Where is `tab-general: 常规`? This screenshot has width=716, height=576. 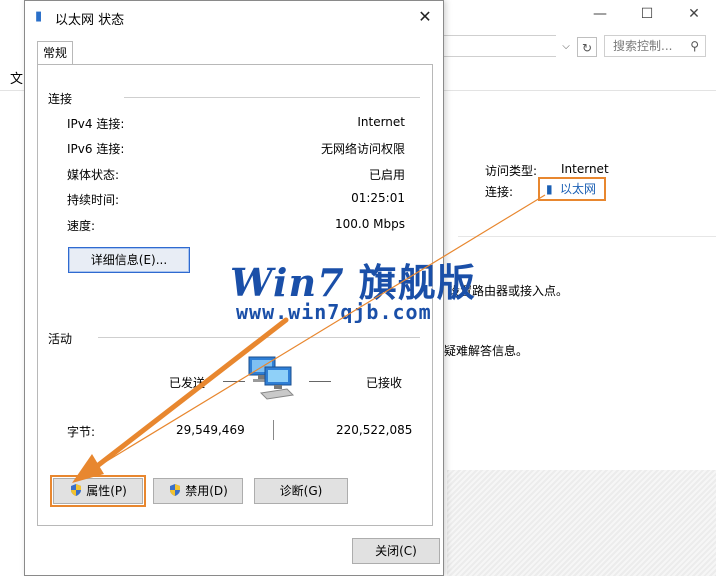 tab-general: 常规 is located at coordinates (55, 53).